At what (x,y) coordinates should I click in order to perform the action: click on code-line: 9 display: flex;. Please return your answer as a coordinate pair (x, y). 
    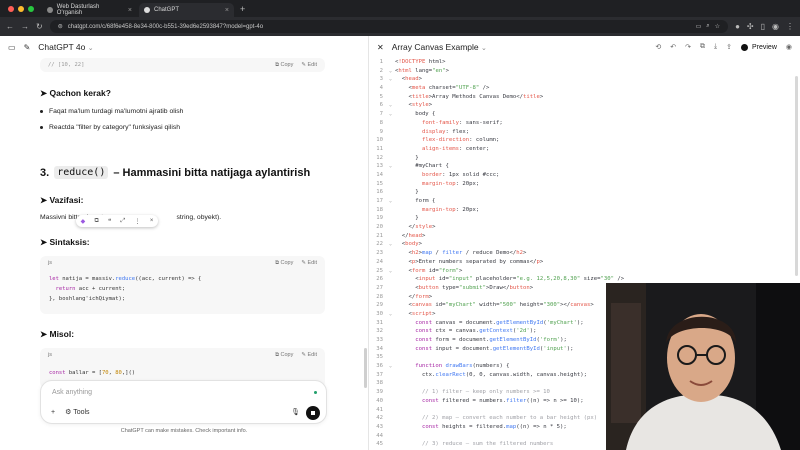
    Looking at the image, I should click on (584, 132).